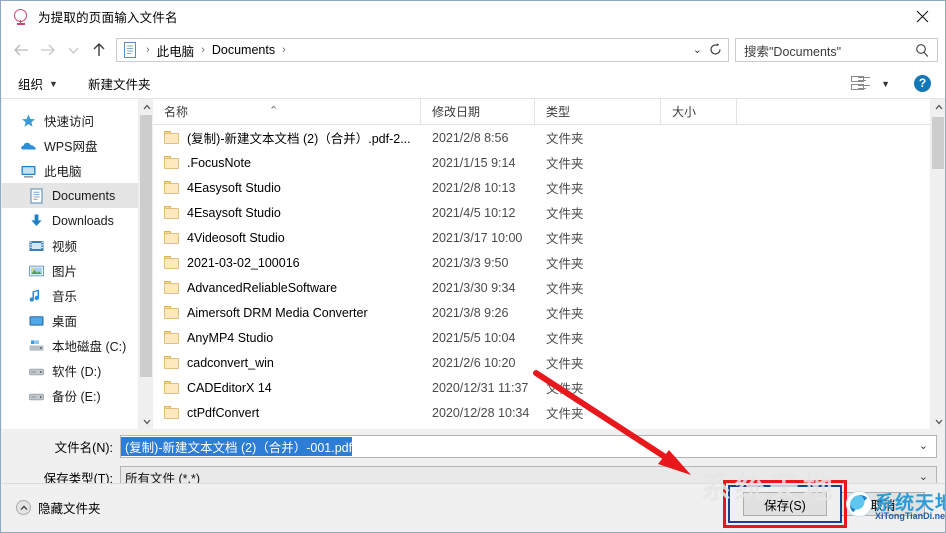 This screenshot has width=946, height=533. I want to click on sidebar-item-5: 视频, so click(77, 245).